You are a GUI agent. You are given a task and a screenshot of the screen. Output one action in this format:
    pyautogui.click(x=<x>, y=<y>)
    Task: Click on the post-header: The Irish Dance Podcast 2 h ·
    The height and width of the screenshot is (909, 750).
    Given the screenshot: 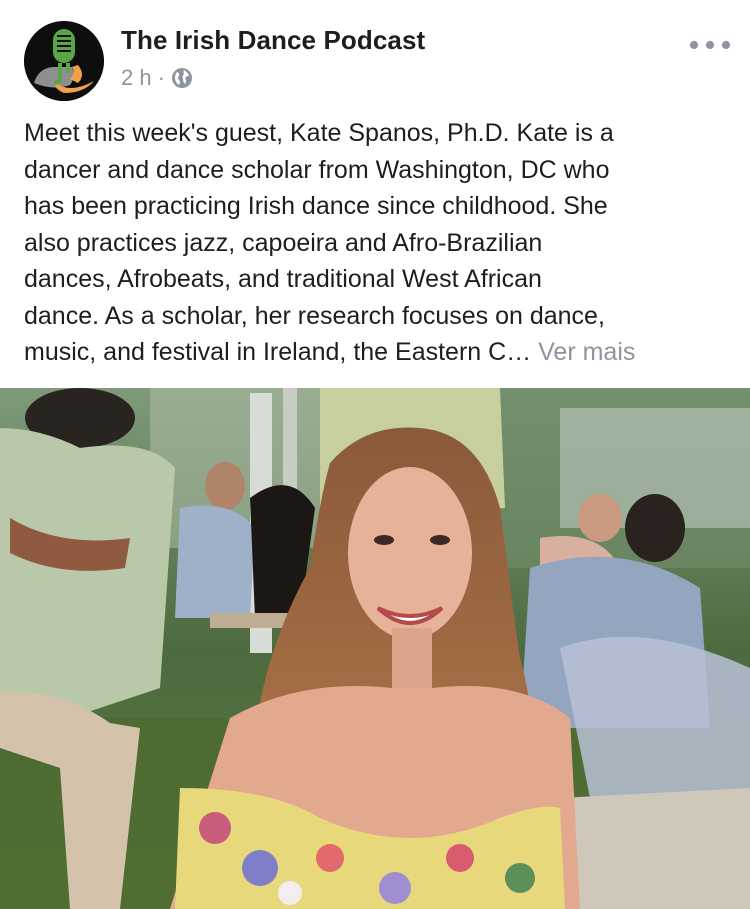 What is the action you would take?
    pyautogui.click(x=375, y=55)
    